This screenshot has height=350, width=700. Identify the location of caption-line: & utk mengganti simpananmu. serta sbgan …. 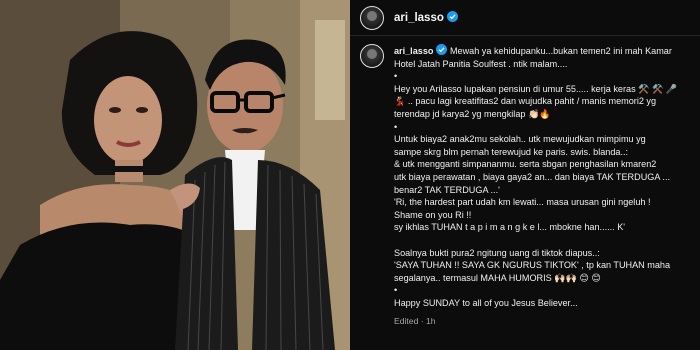
(525, 164).